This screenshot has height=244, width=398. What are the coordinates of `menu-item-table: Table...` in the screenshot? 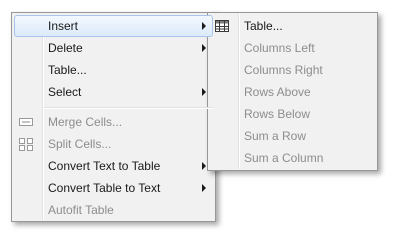 It's located at (113, 70).